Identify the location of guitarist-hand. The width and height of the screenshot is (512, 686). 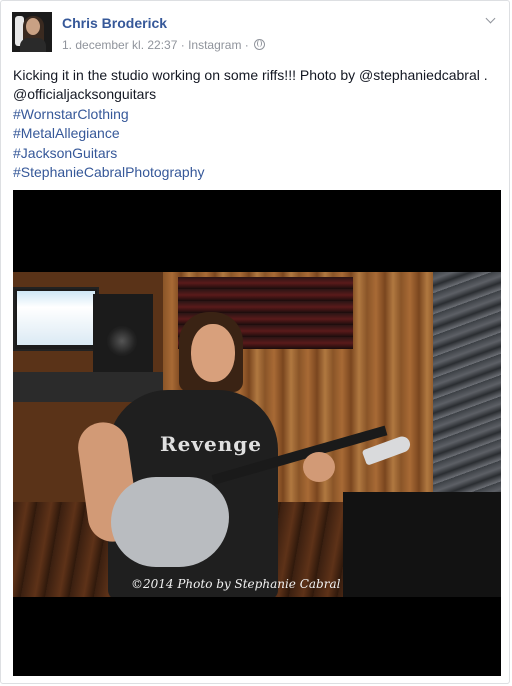
(319, 467).